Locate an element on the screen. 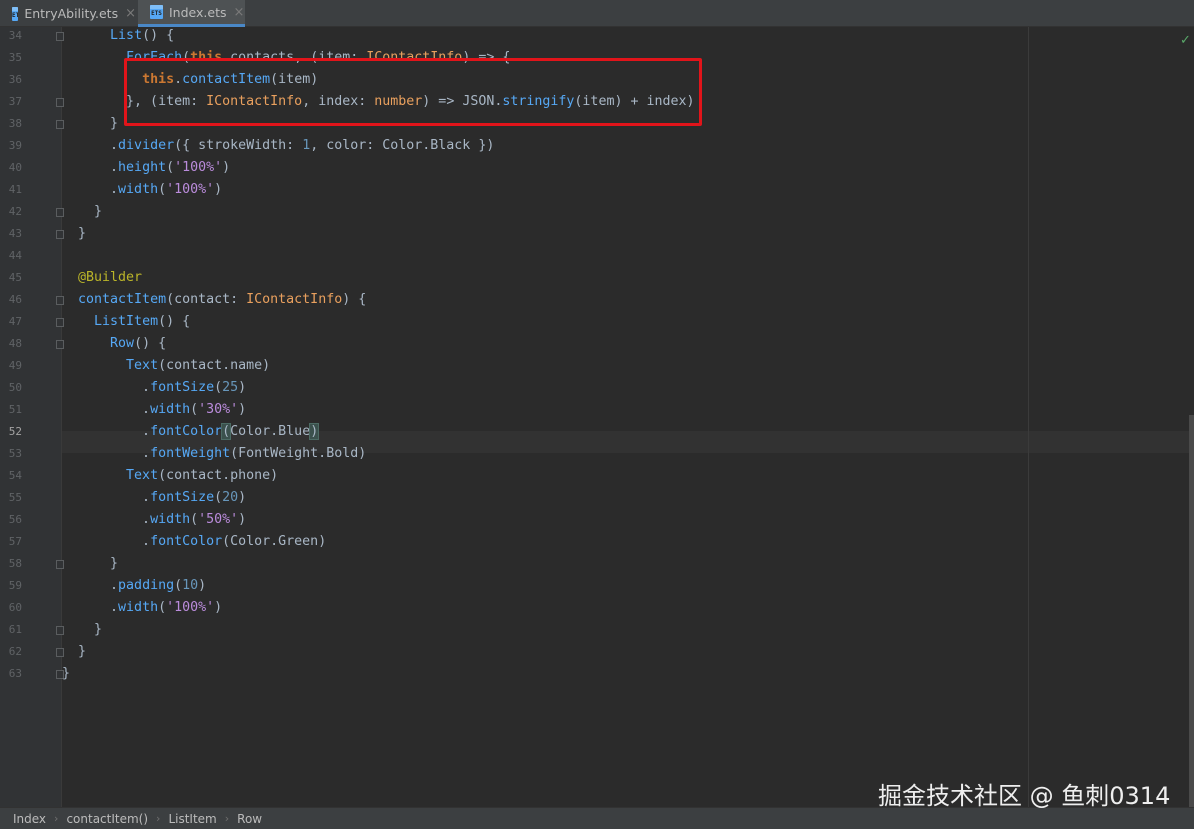 The width and height of the screenshot is (1194, 829). line-number: 36 is located at coordinates (15, 79).